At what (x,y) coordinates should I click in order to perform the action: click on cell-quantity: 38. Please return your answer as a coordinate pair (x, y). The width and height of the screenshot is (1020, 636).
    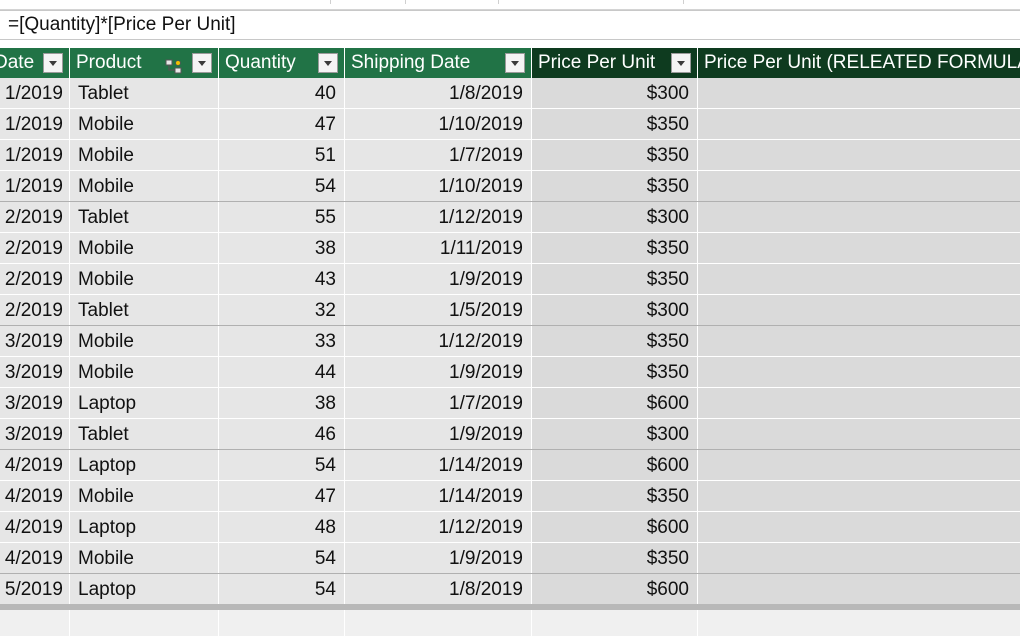
    Looking at the image, I should click on (282, 248).